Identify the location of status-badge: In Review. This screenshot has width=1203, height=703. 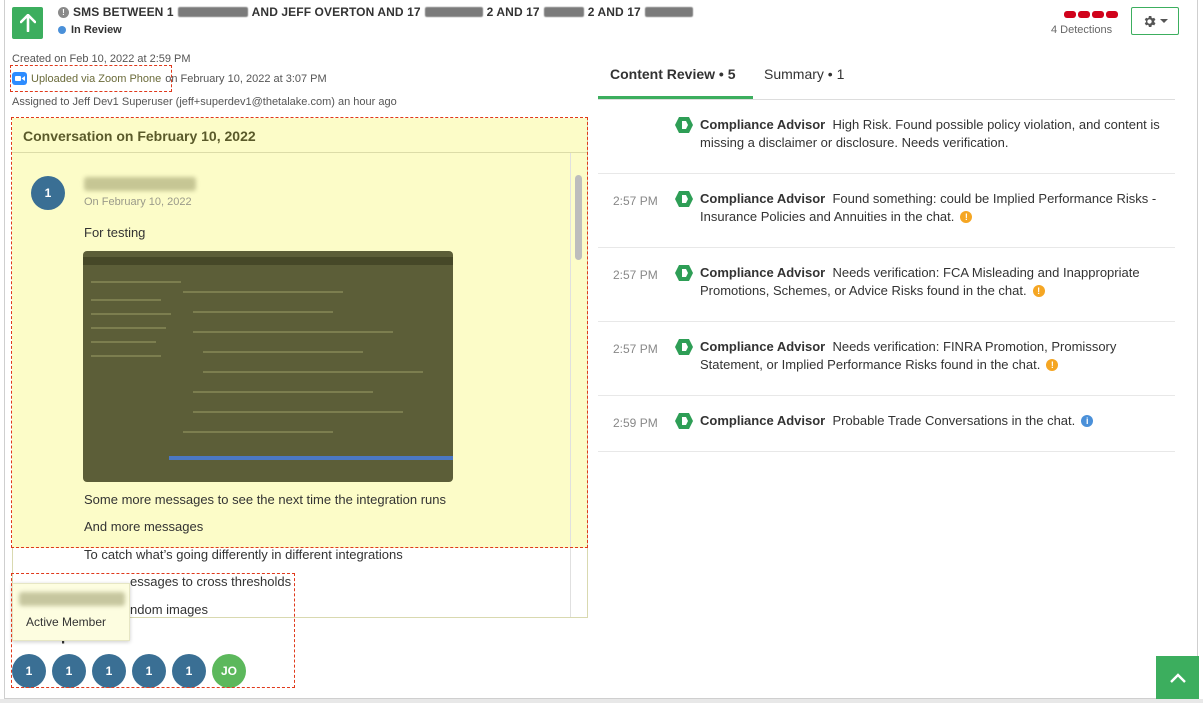
(90, 30).